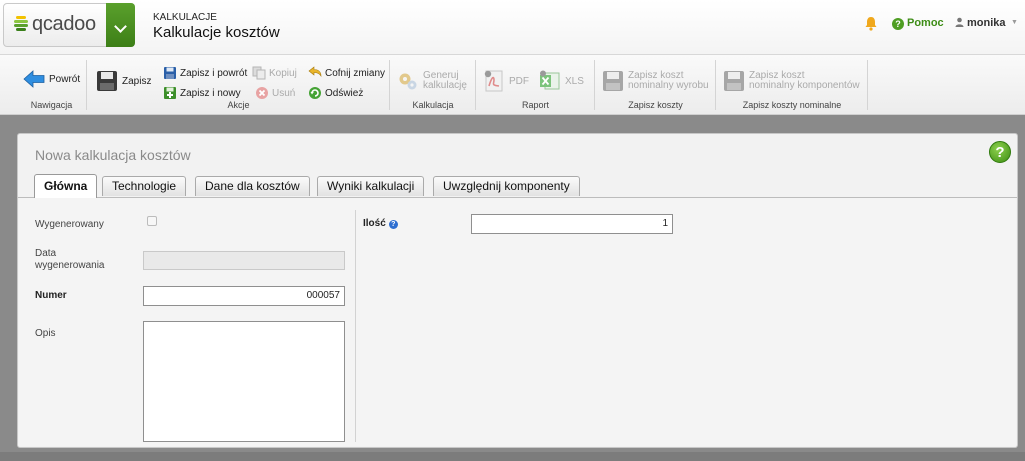  What do you see at coordinates (259, 73) in the screenshot?
I see `copy-icon` at bounding box center [259, 73].